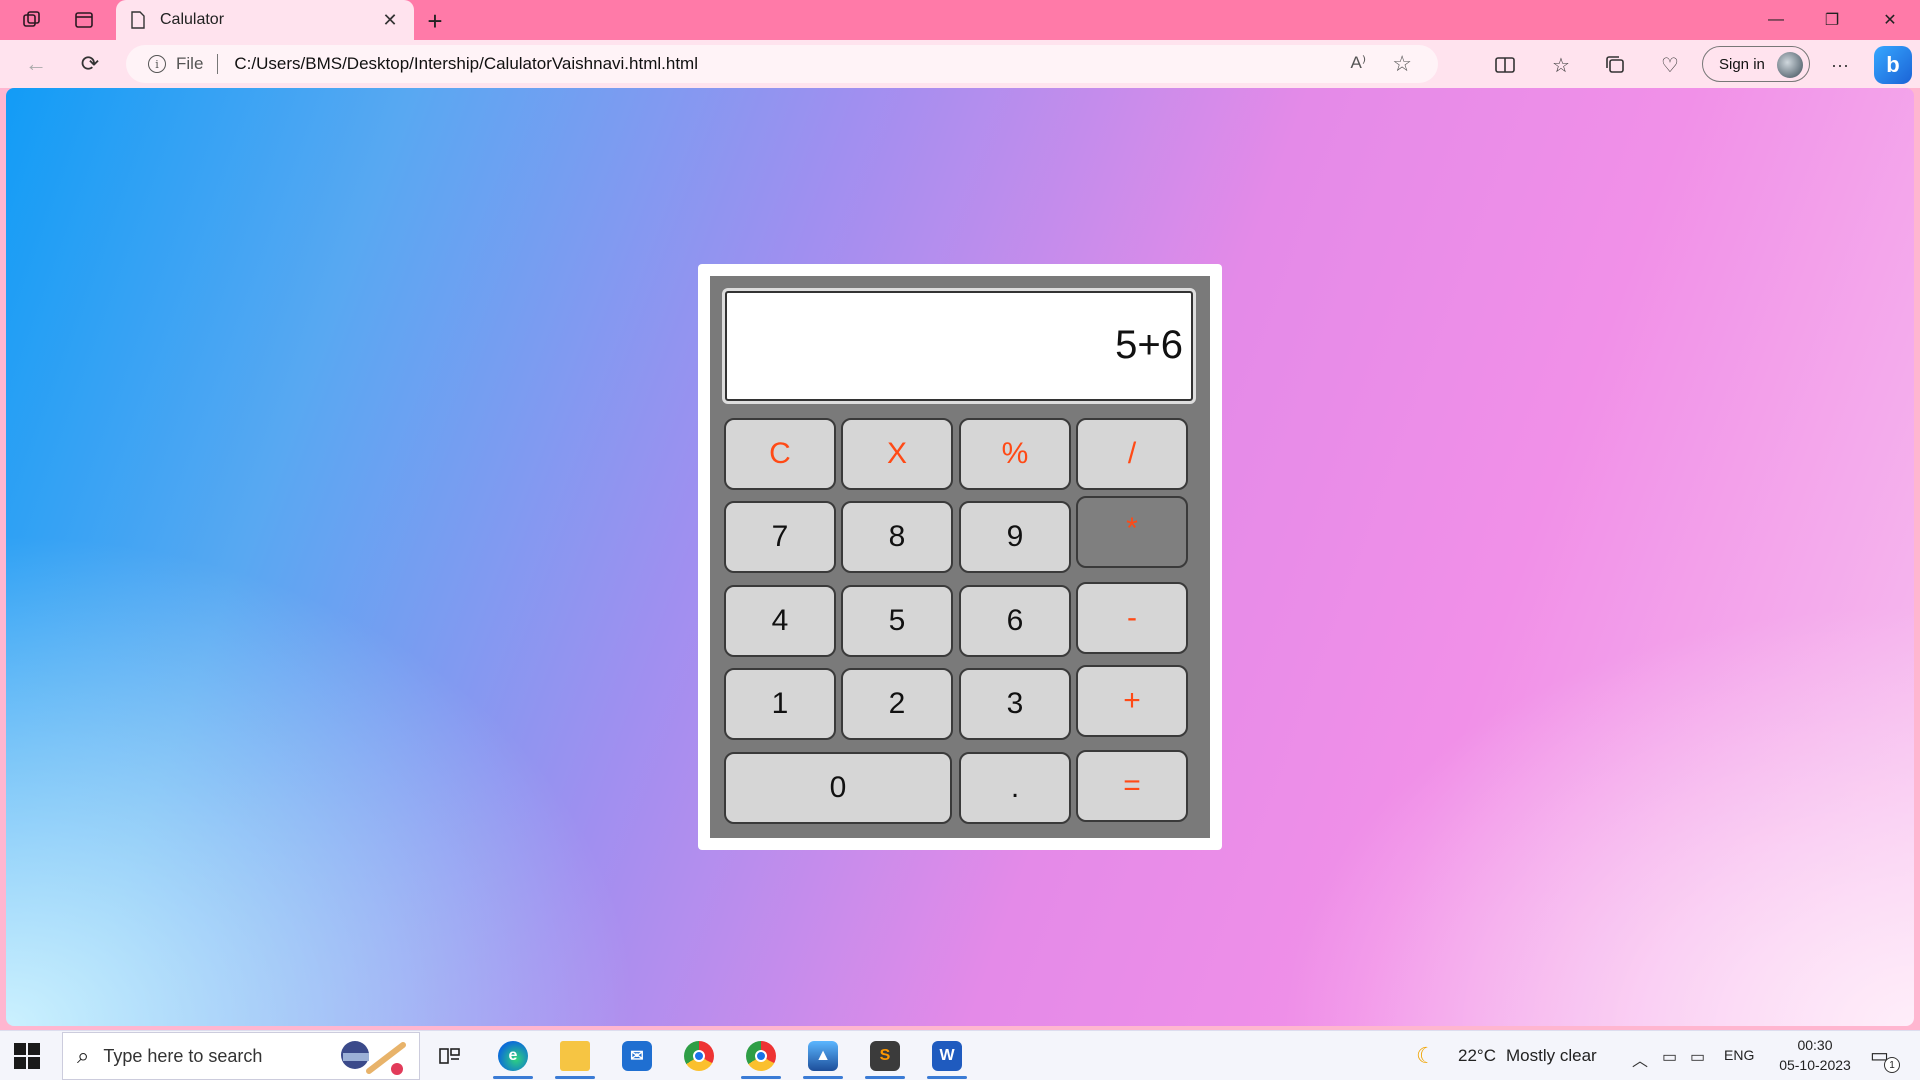 The width and height of the screenshot is (1920, 1080). I want to click on multiply-button: *, so click(1132, 532).